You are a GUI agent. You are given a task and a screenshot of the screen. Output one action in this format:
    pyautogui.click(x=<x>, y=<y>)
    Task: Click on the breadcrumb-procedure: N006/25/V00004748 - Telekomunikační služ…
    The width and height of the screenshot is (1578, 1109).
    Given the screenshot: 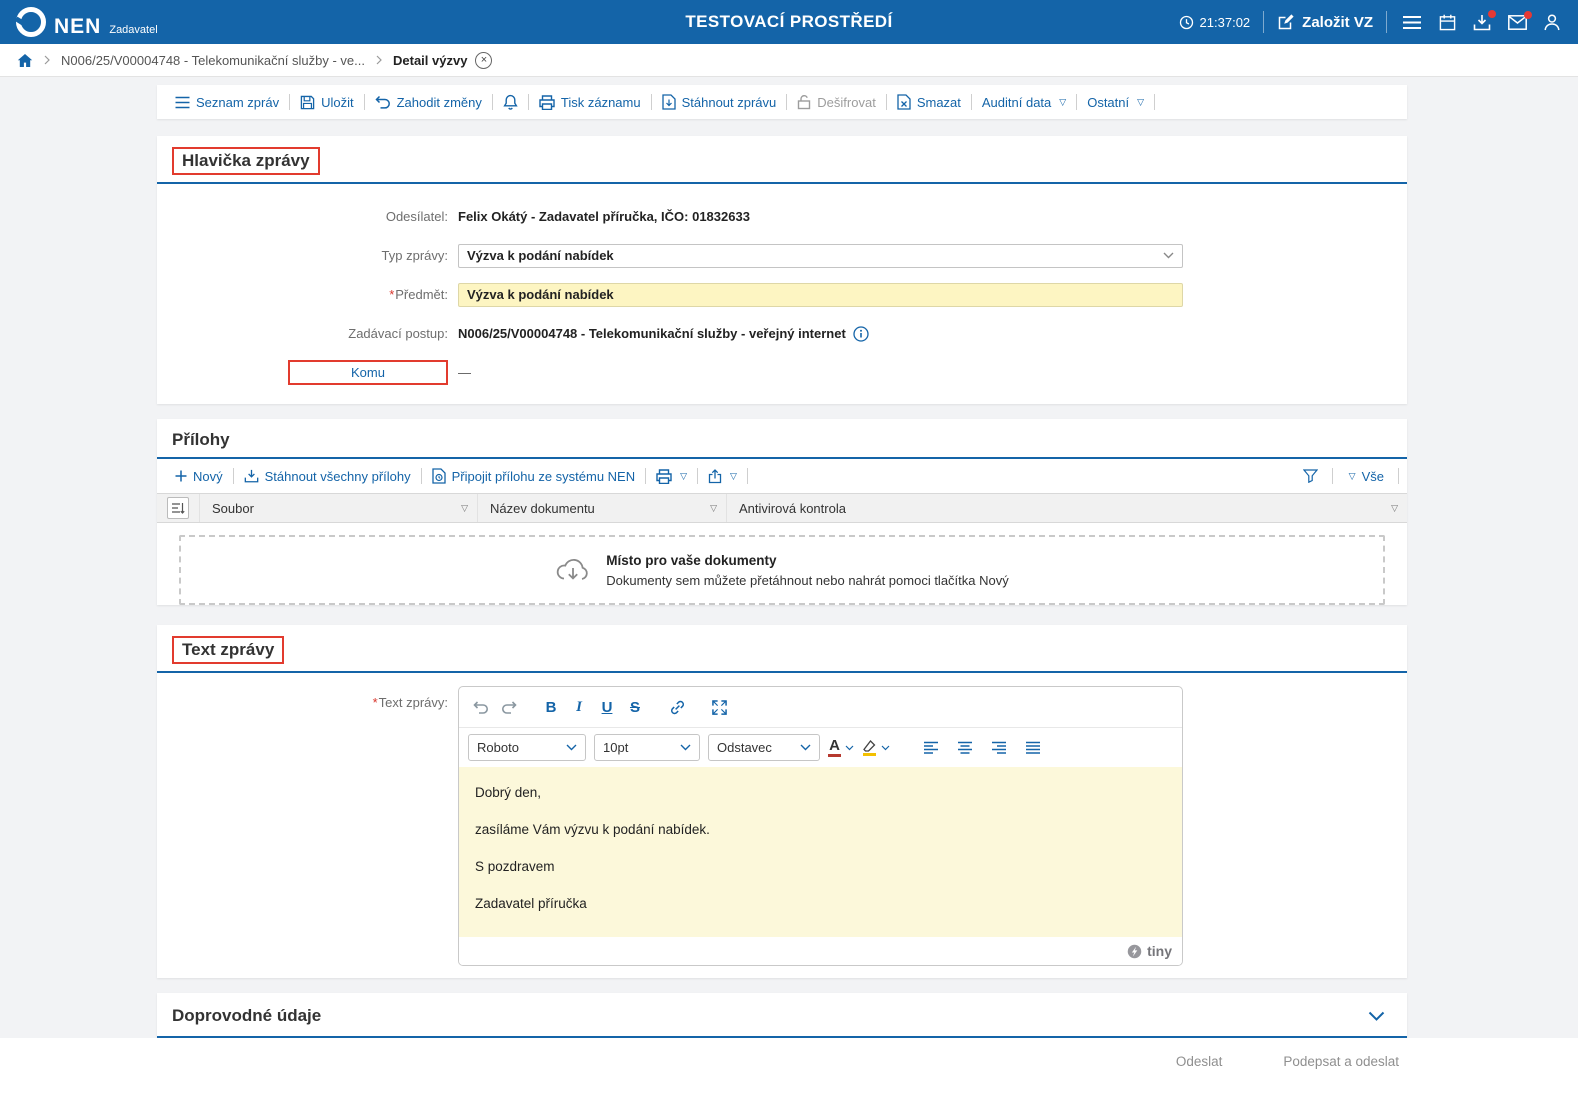 What is the action you would take?
    pyautogui.click(x=213, y=60)
    